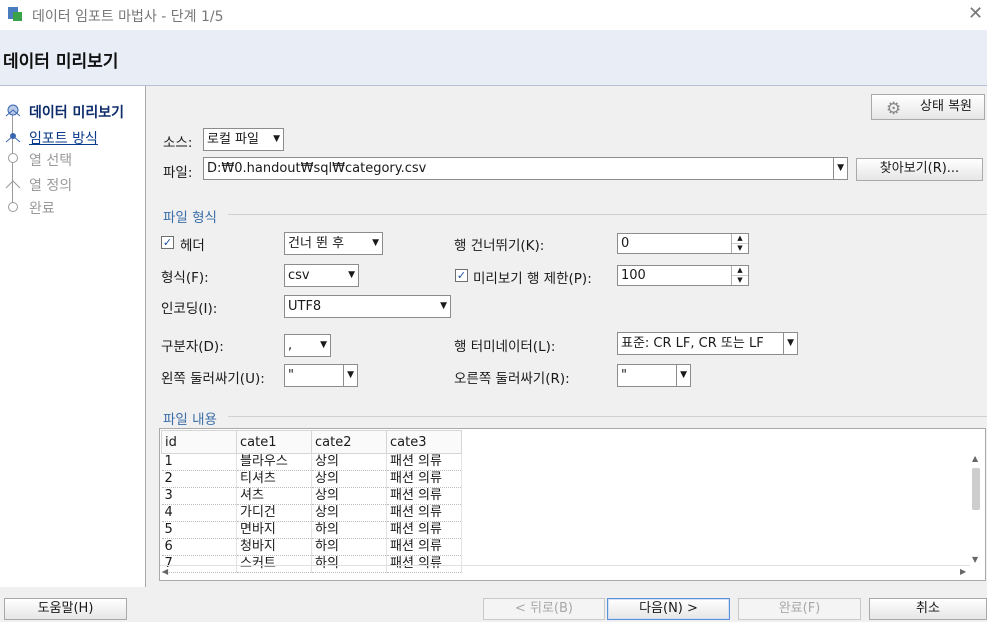  Describe the element at coordinates (199, 496) in the screenshot. I see `table-cell: 3` at that location.